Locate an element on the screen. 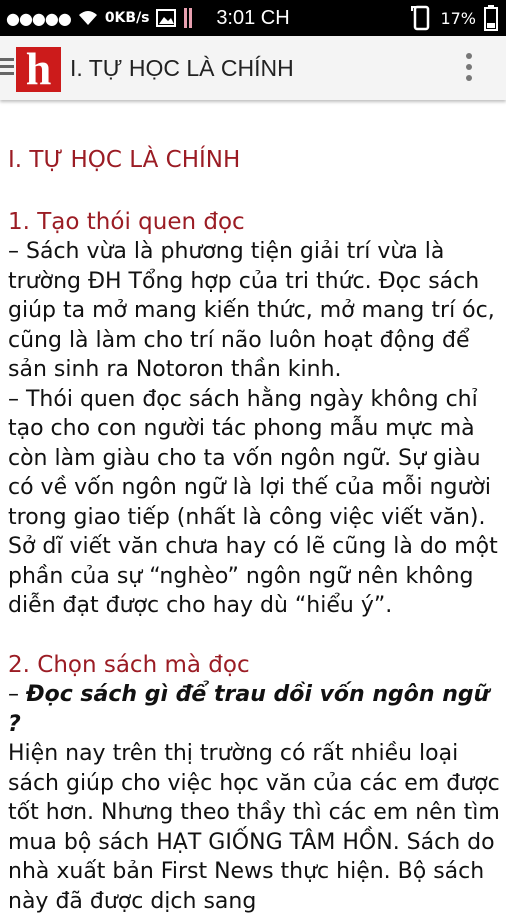 The width and height of the screenshot is (506, 916). section-2-question-line: – Đọc sách gì để trau dồi vốn ngôn ngữ ? is located at coordinates (254, 709).